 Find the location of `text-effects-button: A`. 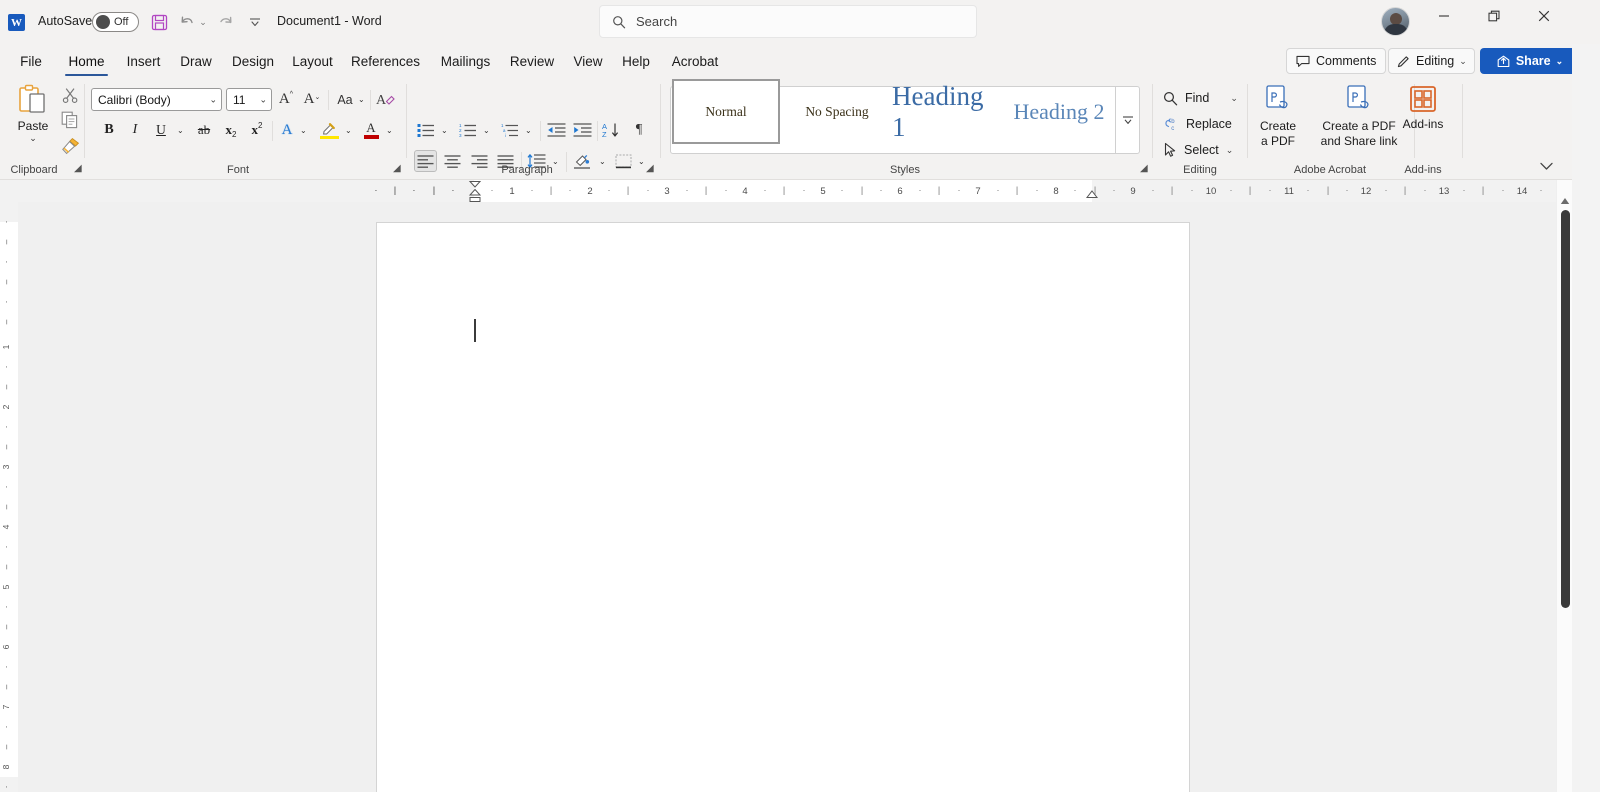

text-effects-button: A is located at coordinates (287, 130).